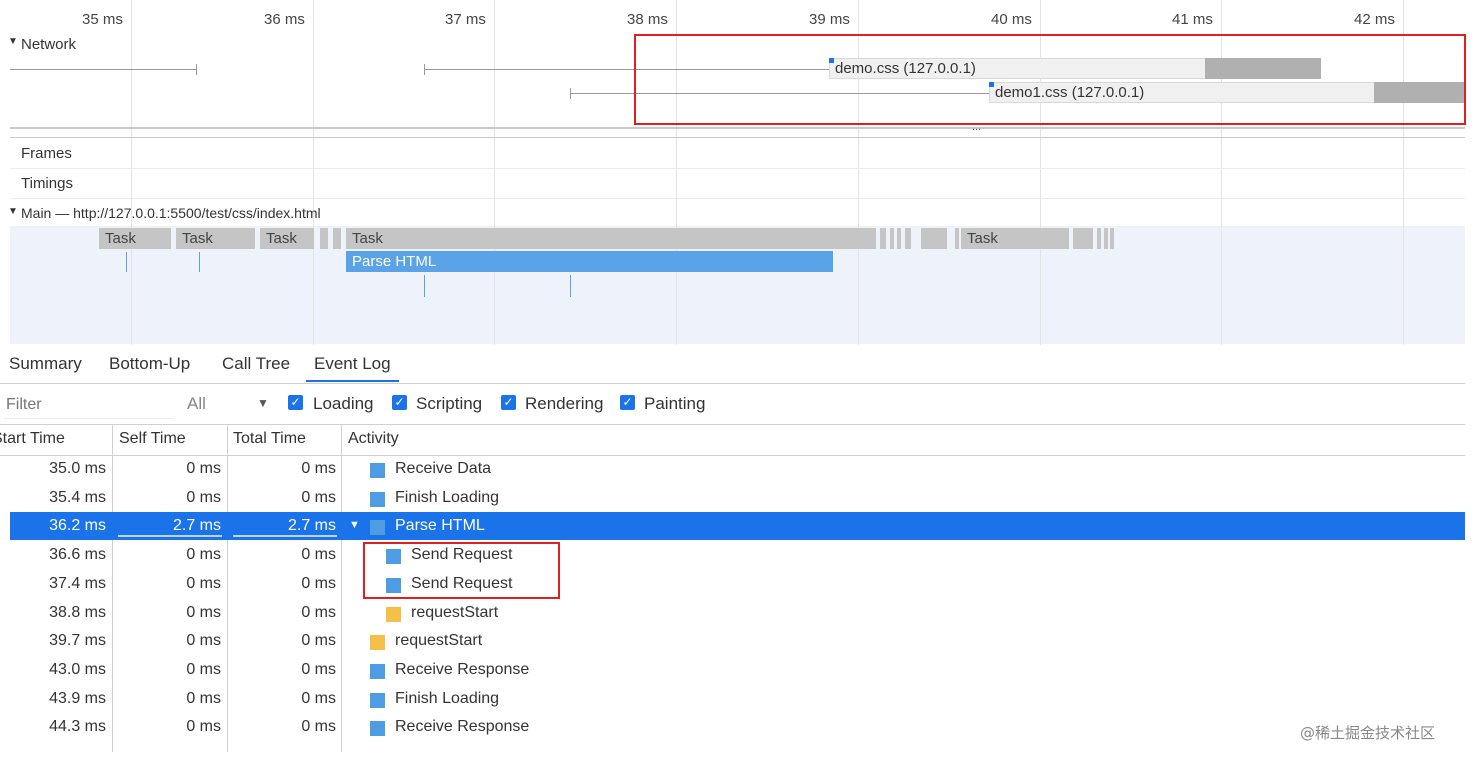 This screenshot has height=764, width=1483. I want to click on tab-bottom-up: Bottom-Up, so click(149, 367).